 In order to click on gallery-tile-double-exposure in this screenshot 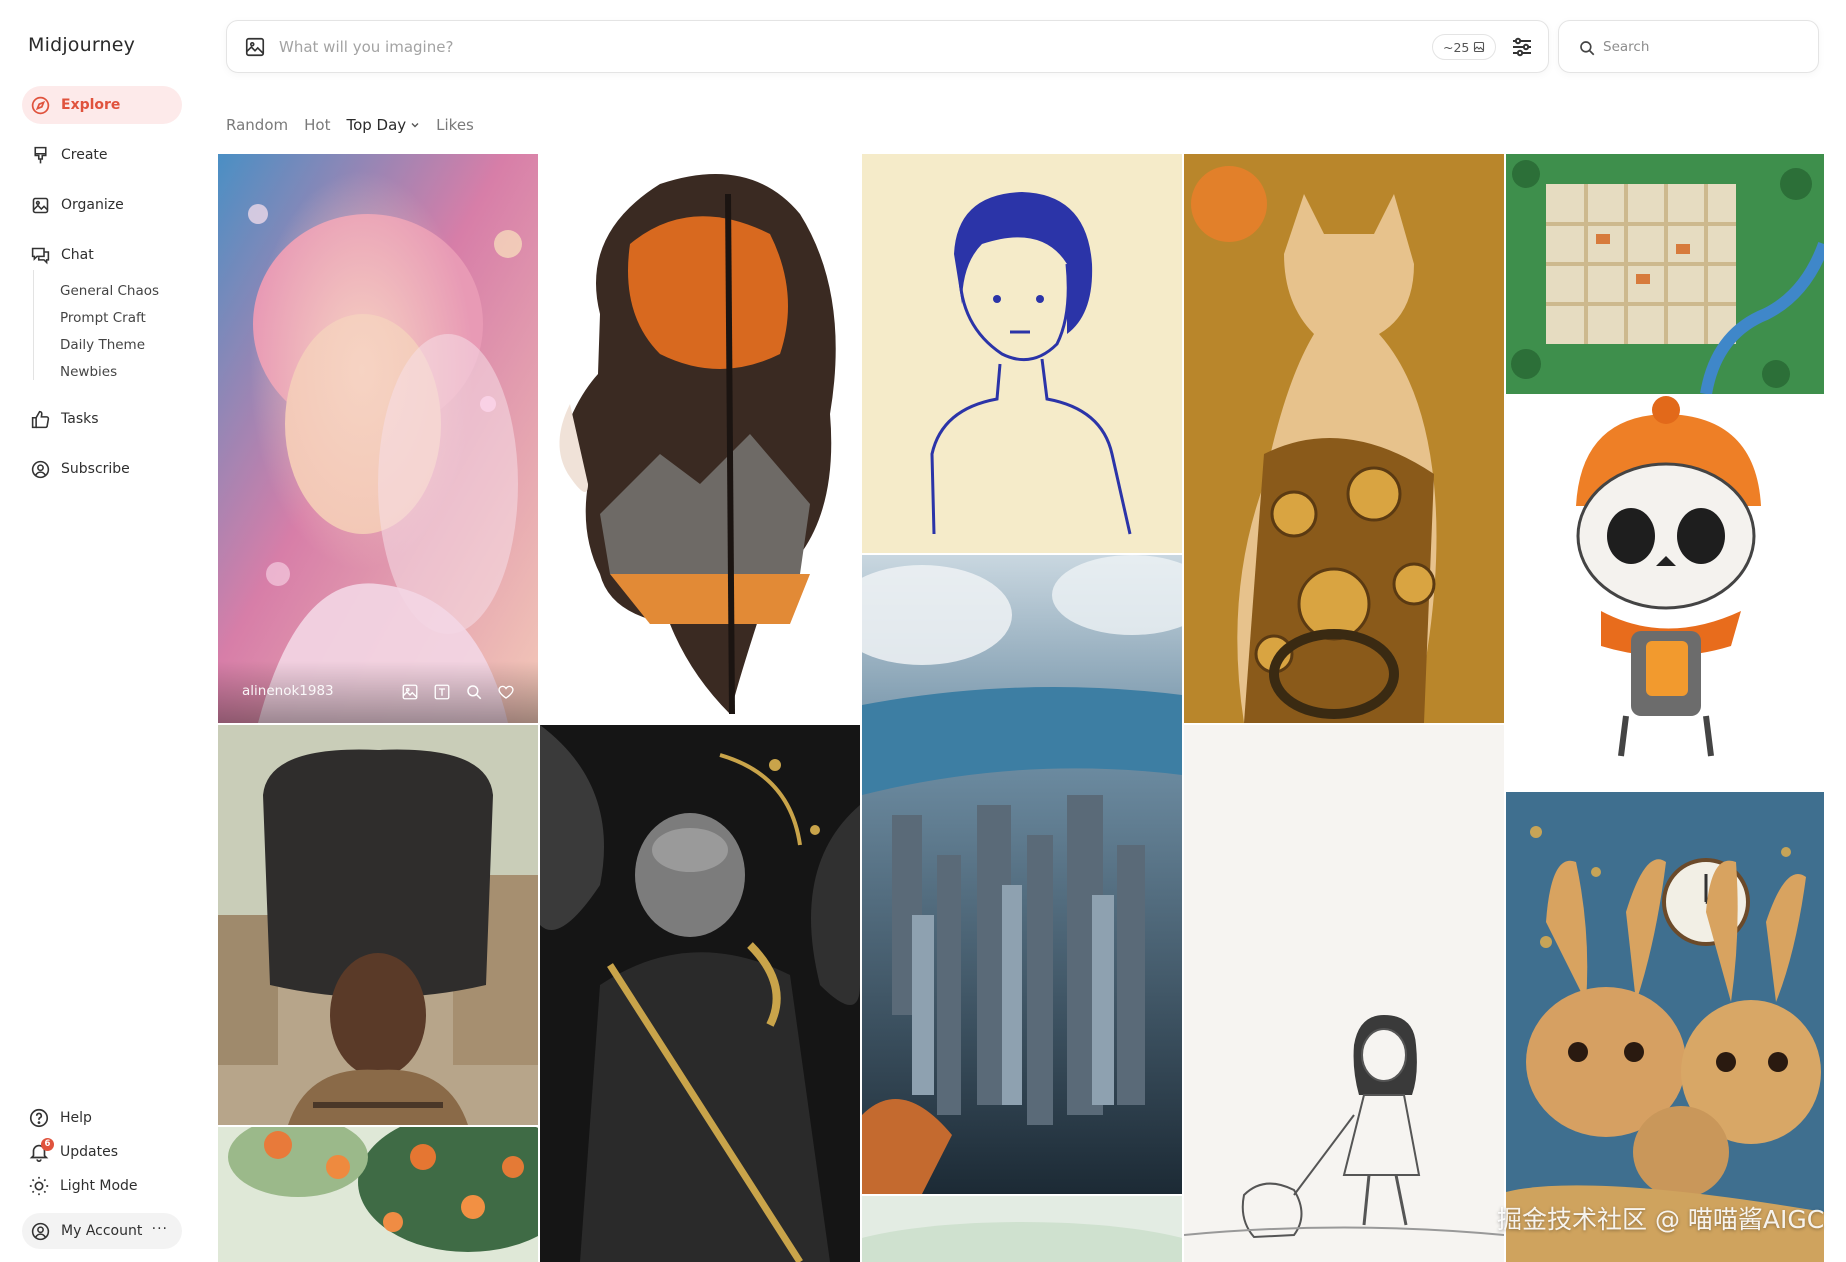, I will do `click(700, 438)`.